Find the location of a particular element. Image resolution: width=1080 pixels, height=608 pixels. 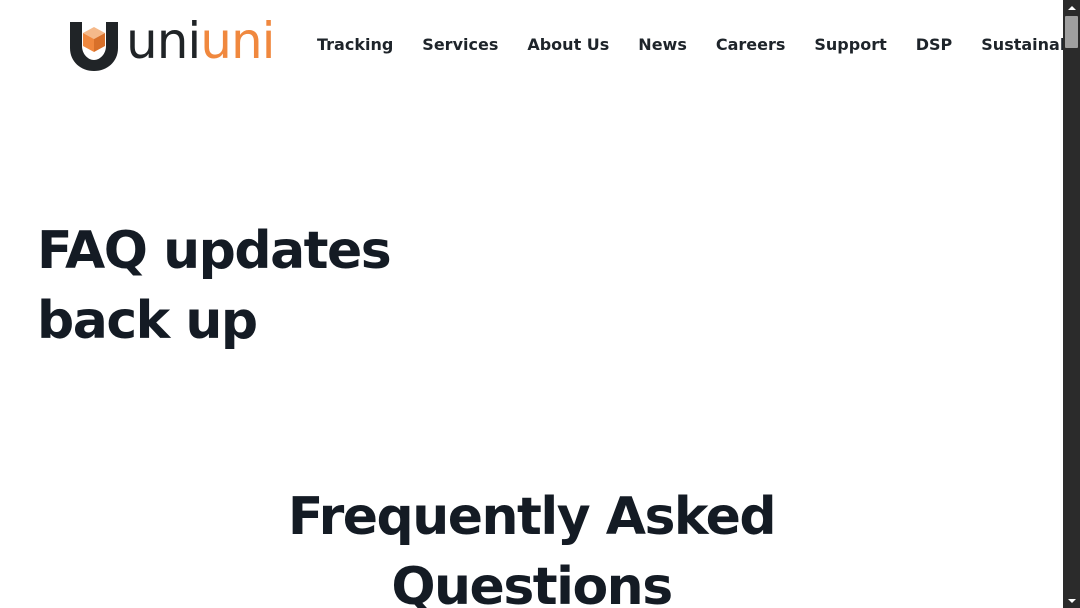

nav-item-sustainability: Sustainability is located at coordinates (1022, 45).